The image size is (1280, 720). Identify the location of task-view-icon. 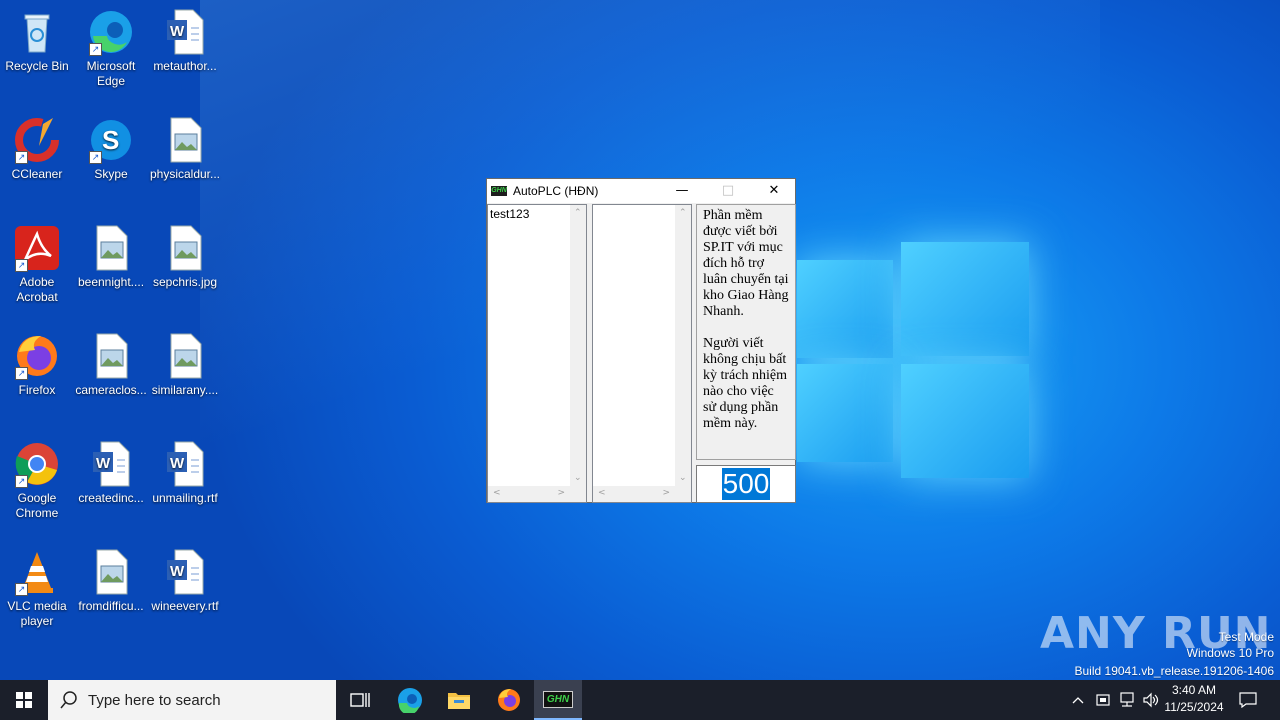
(360, 700).